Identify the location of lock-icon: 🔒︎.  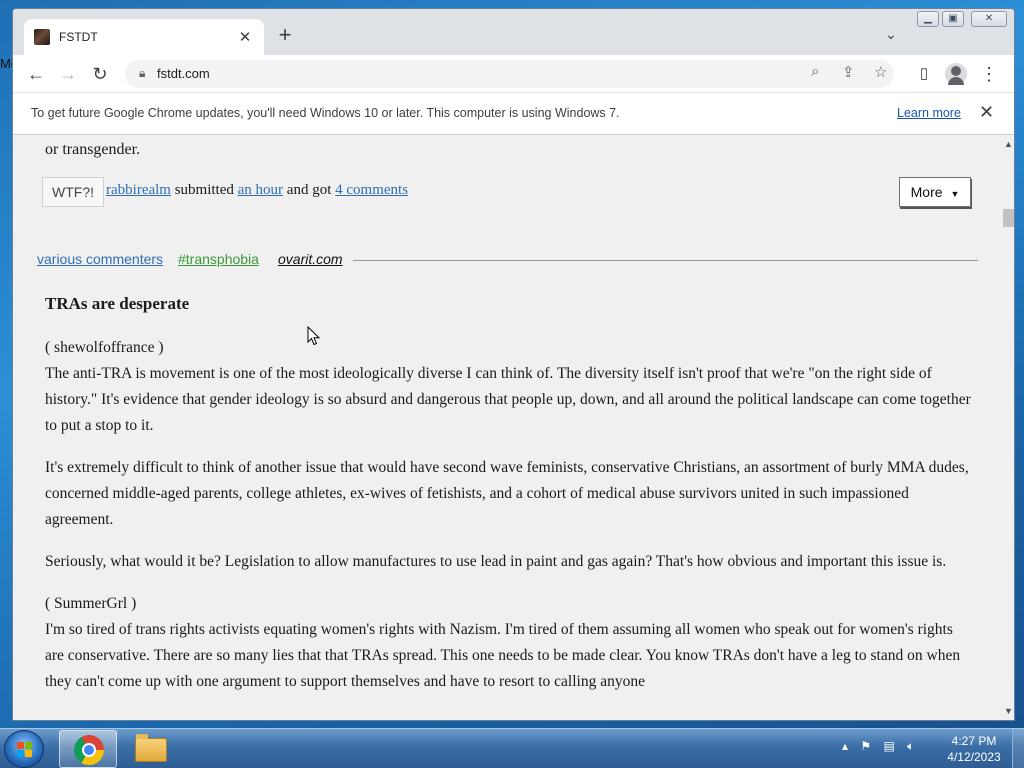
(142, 73).